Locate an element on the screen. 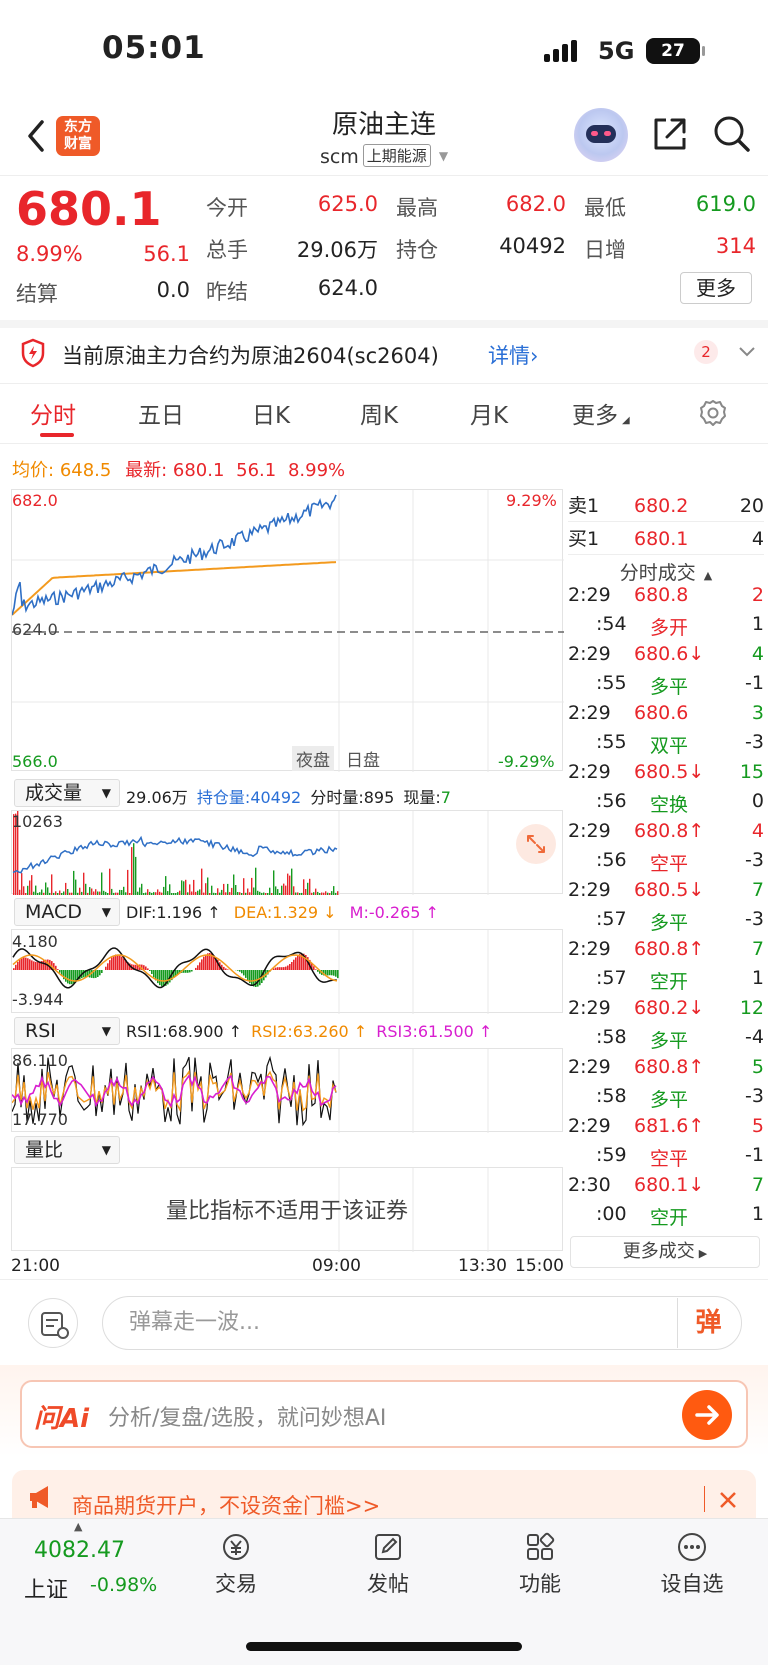  ticks-header: 分时成交 ▲ is located at coordinates (666, 571).